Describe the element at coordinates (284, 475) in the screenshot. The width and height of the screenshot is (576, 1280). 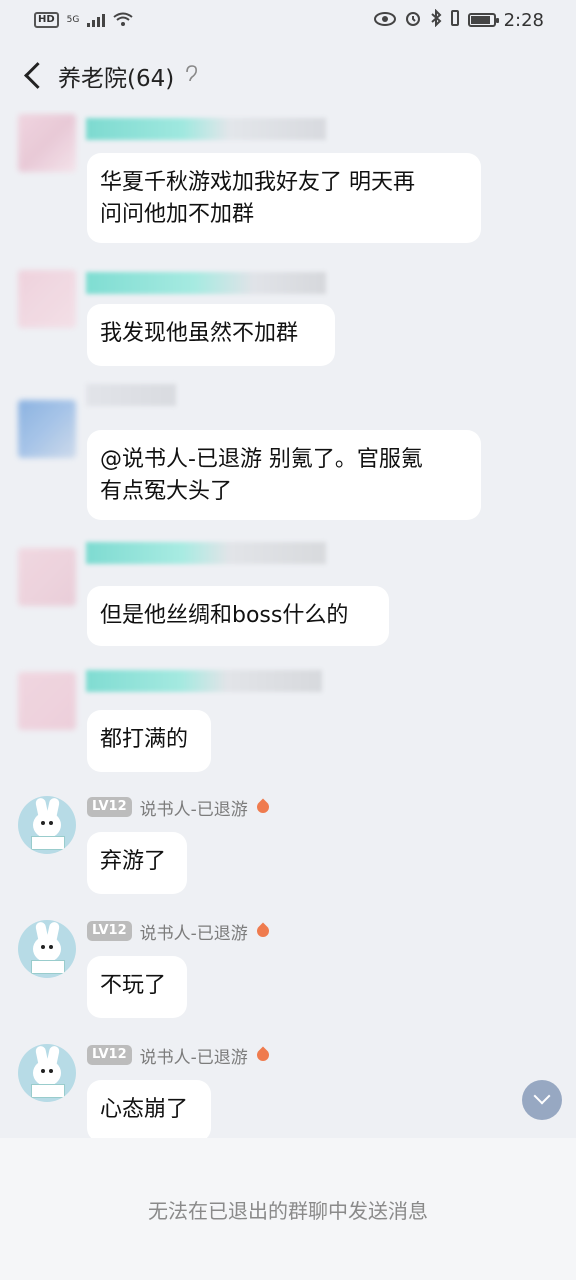
I see `message-bubble: @说书人-已退游 别氪了。官服氪 有点冤大头了` at that location.